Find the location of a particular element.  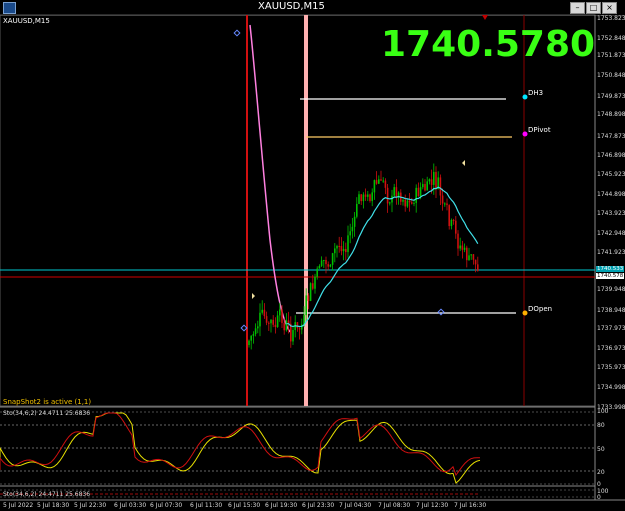

ind2-level-0: 0 is located at coordinates (599, 497).